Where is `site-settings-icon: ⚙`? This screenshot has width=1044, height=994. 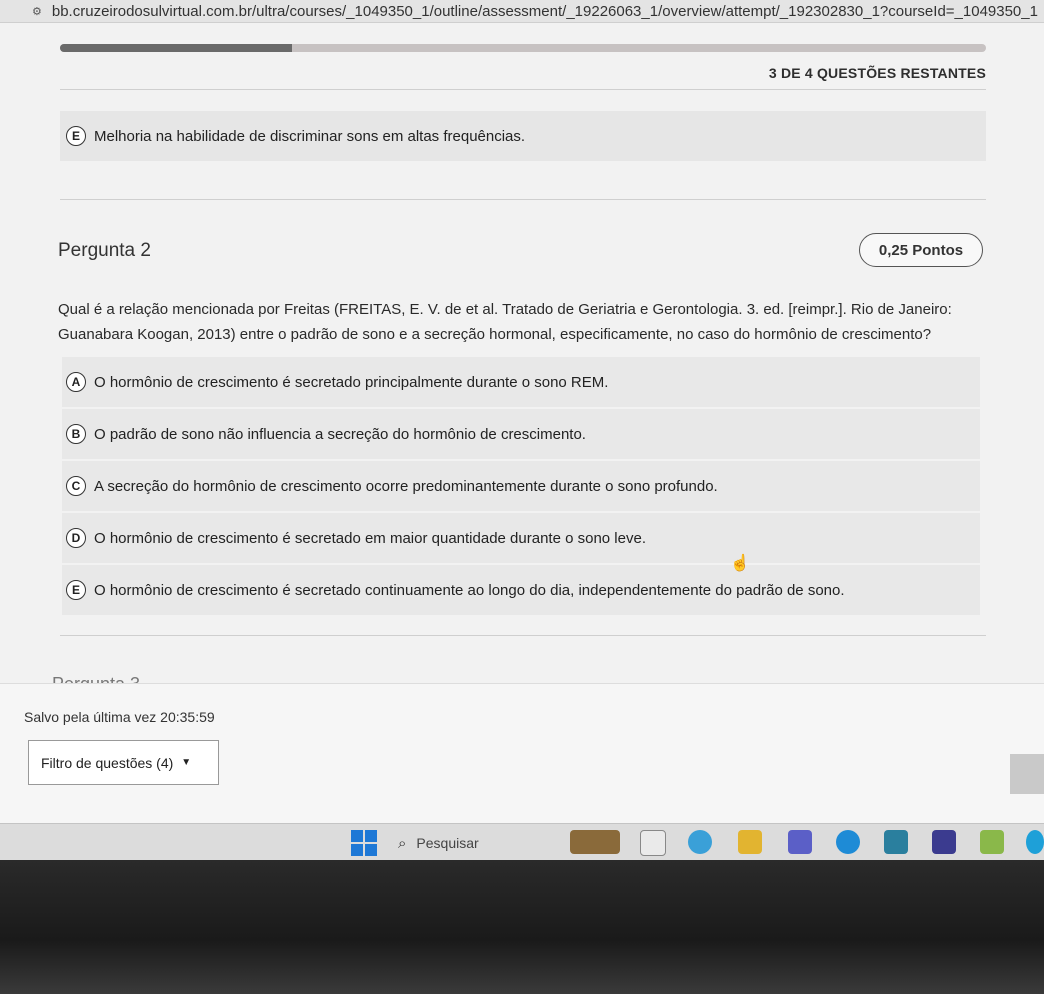
site-settings-icon: ⚙ is located at coordinates (37, 11).